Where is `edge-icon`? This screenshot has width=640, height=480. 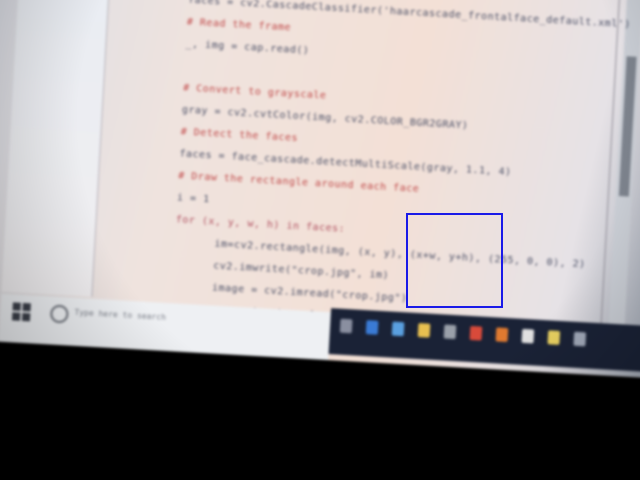 edge-icon is located at coordinates (372, 327).